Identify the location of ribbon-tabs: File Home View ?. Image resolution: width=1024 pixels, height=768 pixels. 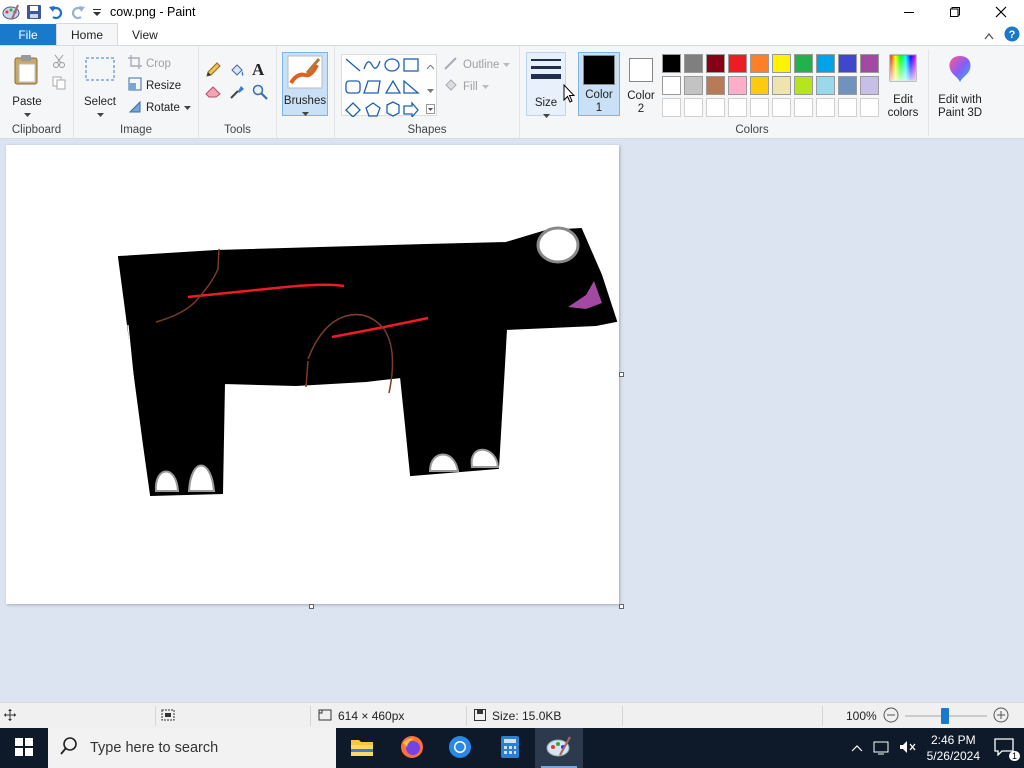
(512, 34).